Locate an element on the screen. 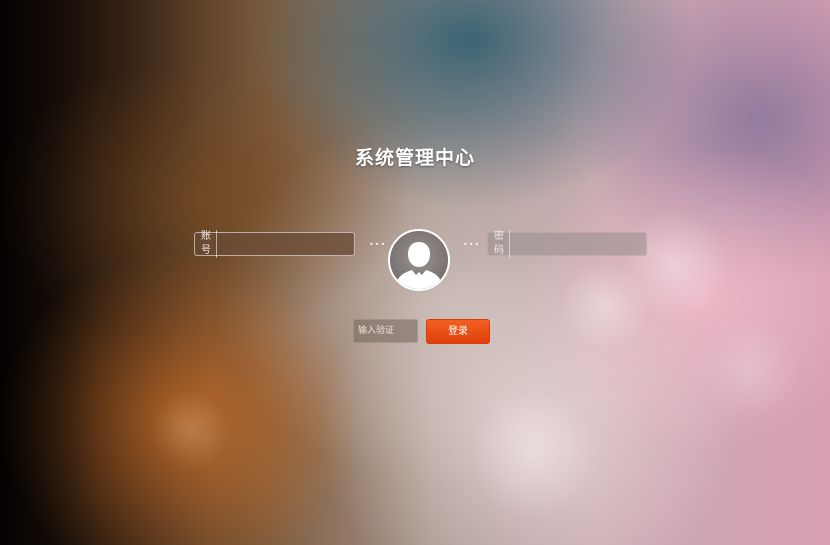 The height and width of the screenshot is (545, 830). page-title: 系统管理中心 is located at coordinates (414, 158).